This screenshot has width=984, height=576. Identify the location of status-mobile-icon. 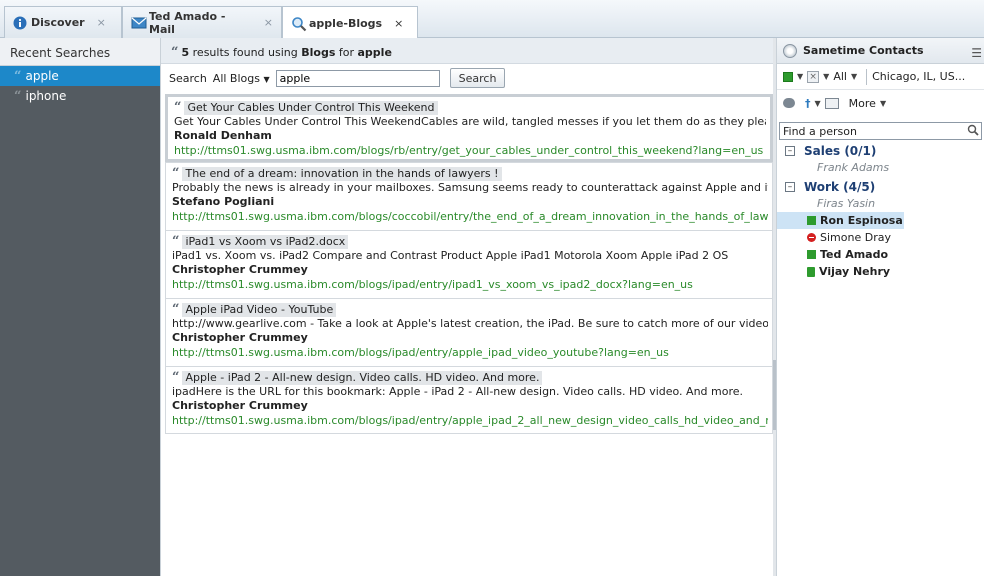
(811, 271).